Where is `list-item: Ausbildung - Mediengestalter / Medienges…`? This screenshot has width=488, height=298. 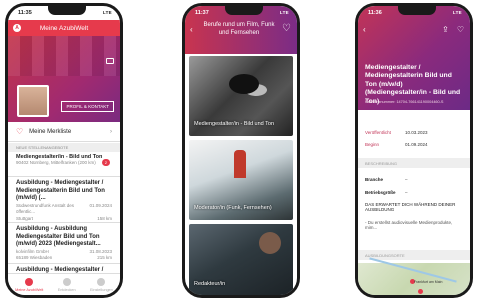 list-item: Ausbildung - Mediengestalter / Medienges… is located at coordinates (64, 199).